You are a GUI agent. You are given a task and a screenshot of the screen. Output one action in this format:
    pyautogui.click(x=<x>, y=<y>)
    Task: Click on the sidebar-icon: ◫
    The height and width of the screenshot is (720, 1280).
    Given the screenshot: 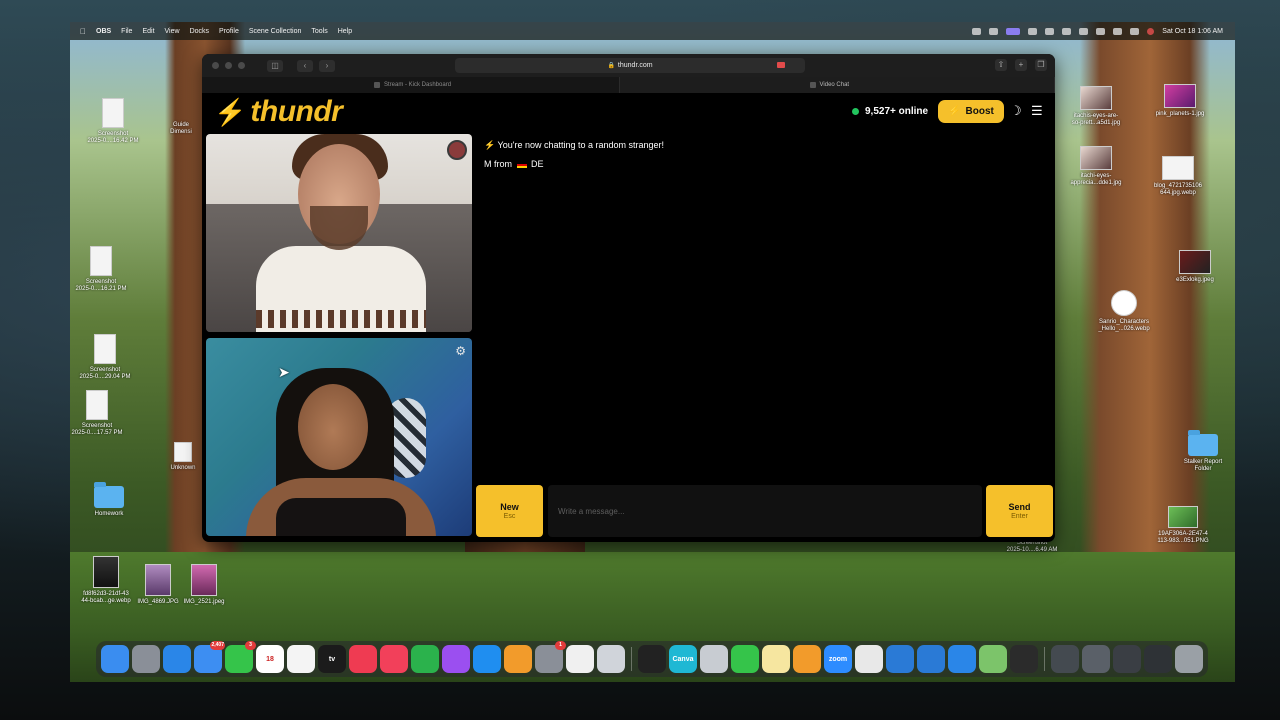 What is the action you would take?
    pyautogui.click(x=275, y=65)
    